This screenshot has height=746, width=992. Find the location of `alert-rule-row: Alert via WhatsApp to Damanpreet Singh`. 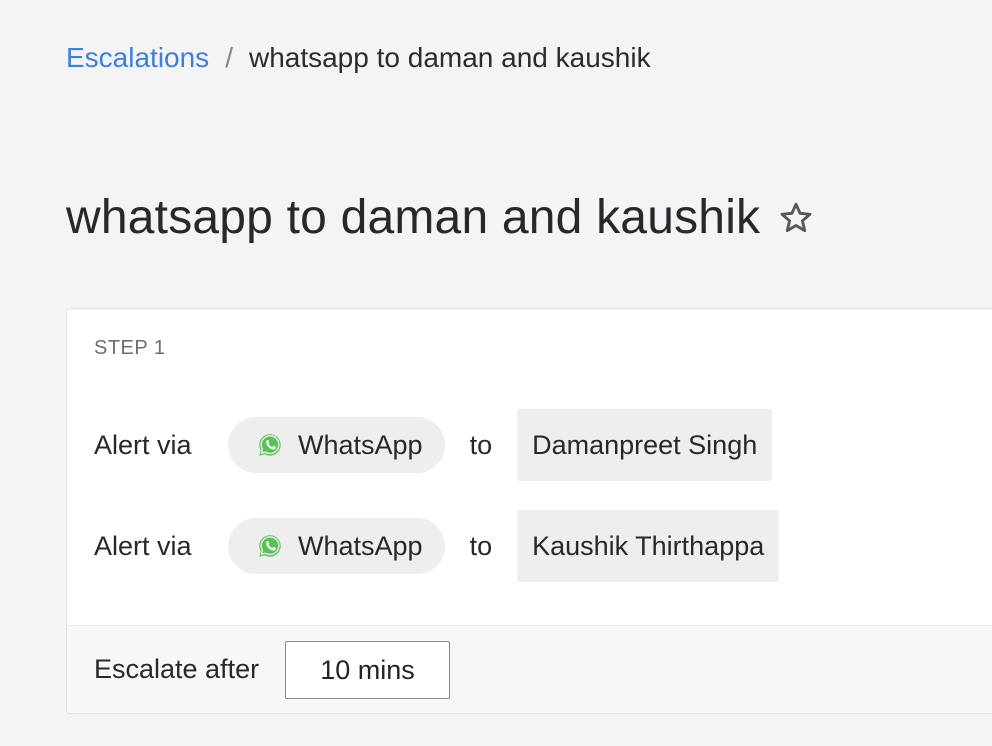

alert-rule-row: Alert via WhatsApp to Damanpreet Singh is located at coordinates (433, 445).